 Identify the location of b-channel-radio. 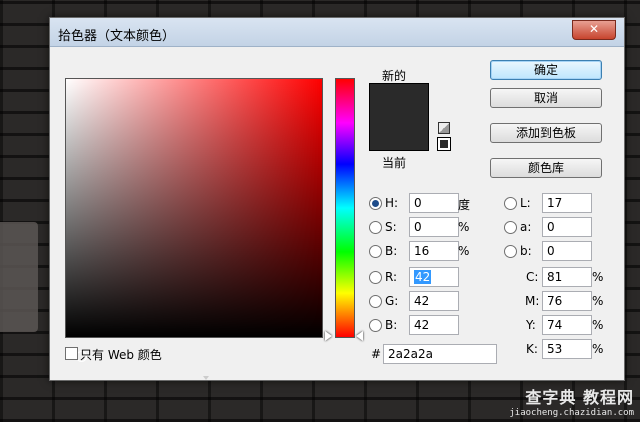
(510, 251).